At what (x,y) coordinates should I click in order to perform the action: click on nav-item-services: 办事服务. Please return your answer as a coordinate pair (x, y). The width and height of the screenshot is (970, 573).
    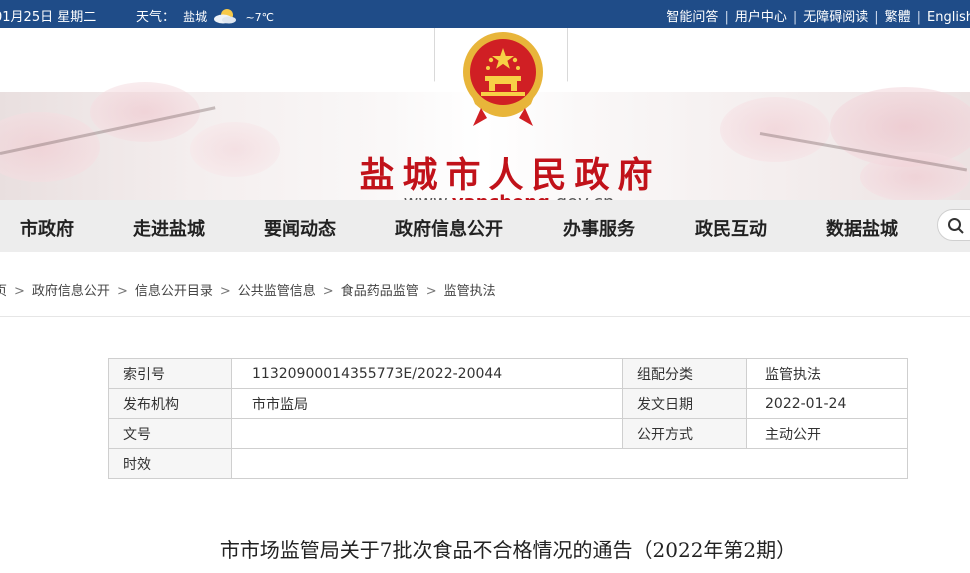
    Looking at the image, I should click on (599, 228).